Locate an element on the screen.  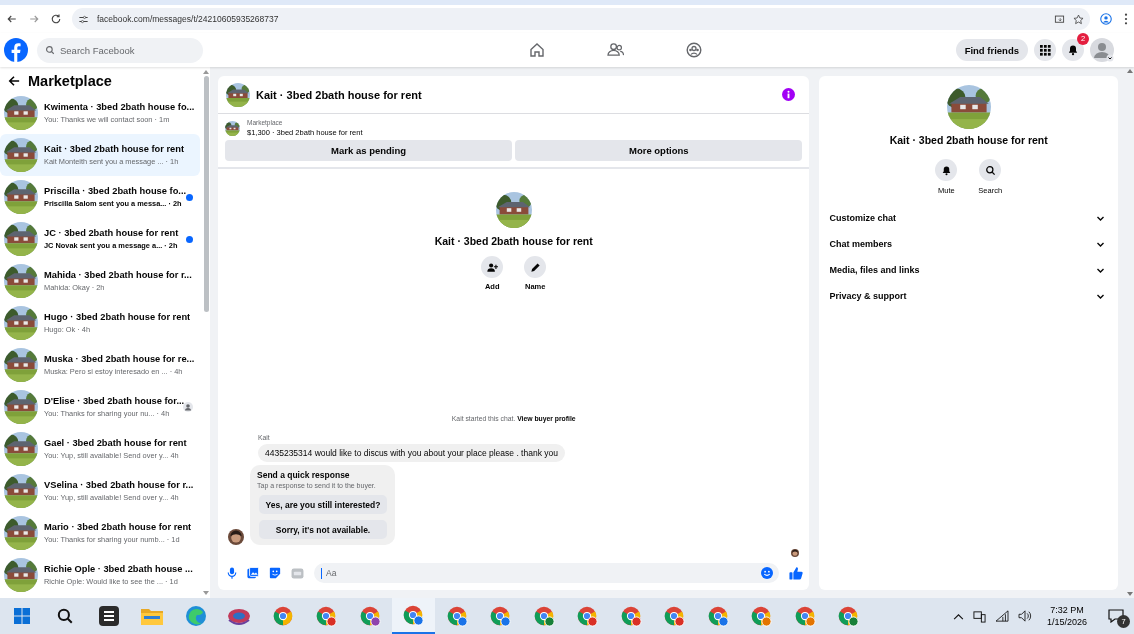
install-icon is located at coordinates (1059, 19).